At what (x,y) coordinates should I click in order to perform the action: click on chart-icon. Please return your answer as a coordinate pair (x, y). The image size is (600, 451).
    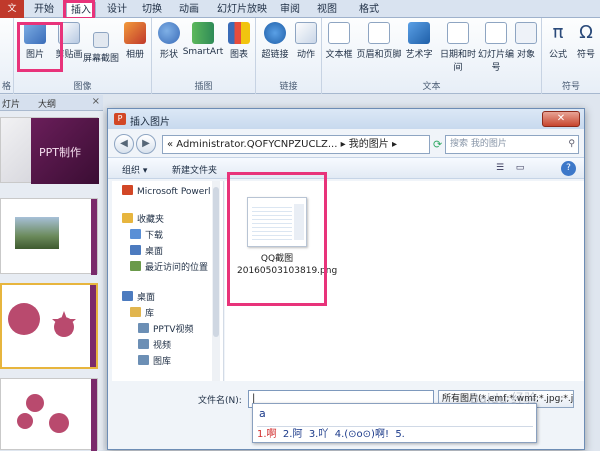
    Looking at the image, I should click on (239, 33).